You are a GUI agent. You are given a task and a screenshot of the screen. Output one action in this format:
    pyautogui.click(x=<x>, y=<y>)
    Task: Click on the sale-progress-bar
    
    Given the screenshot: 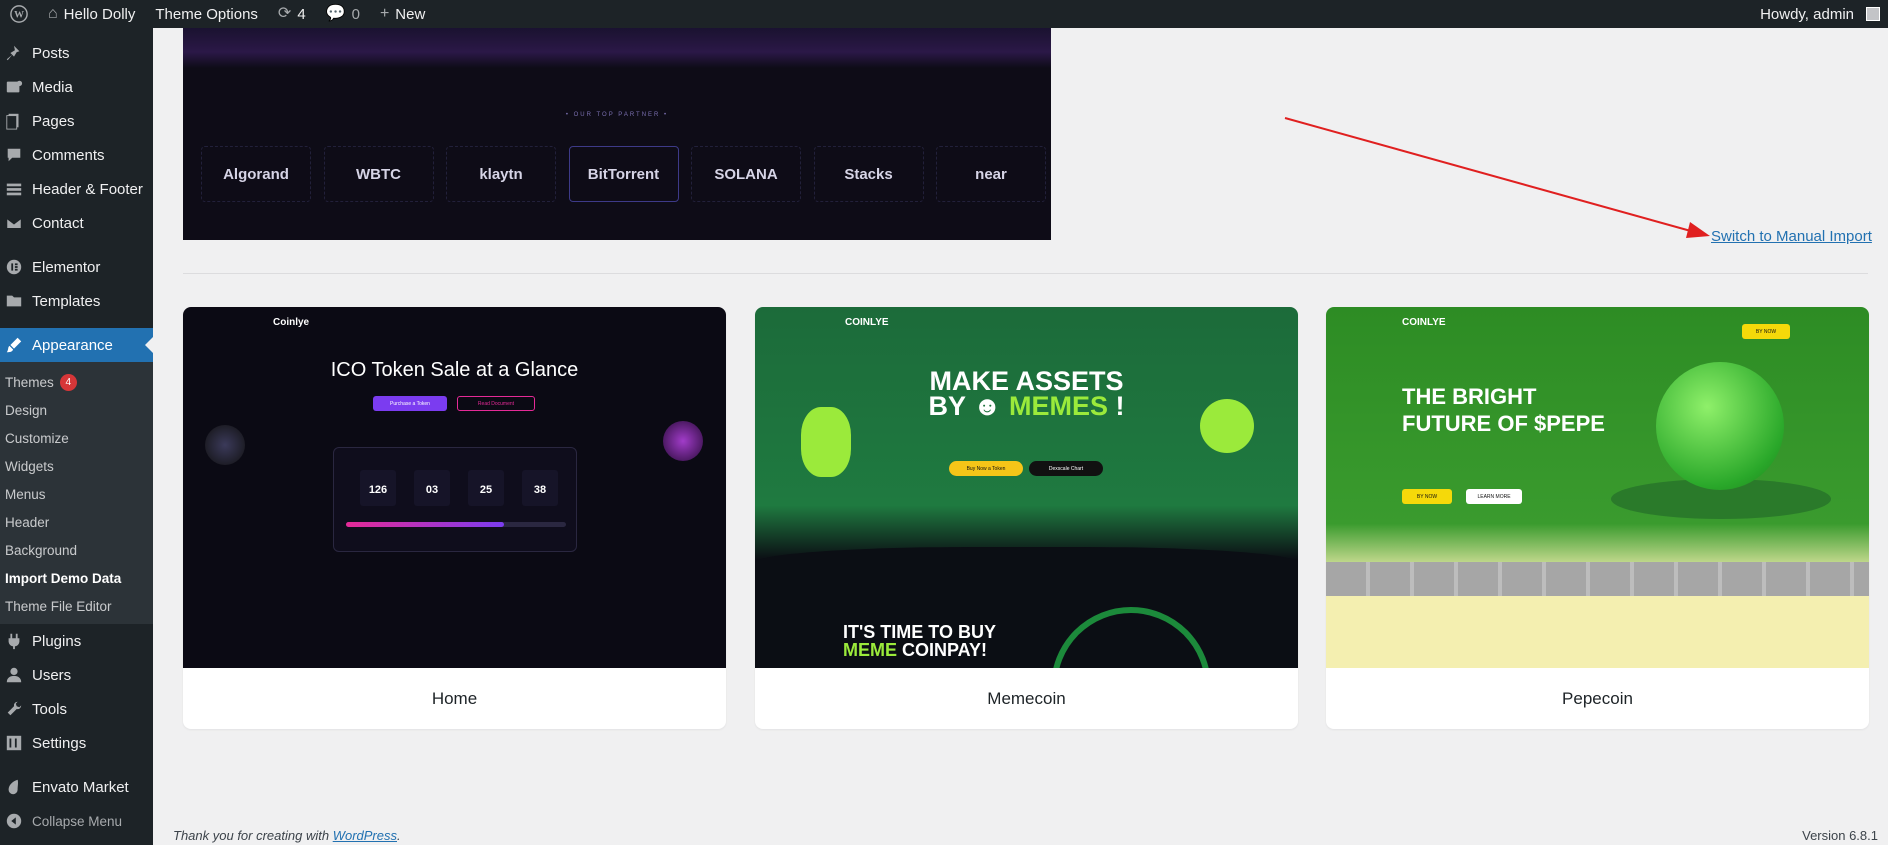 What is the action you would take?
    pyautogui.click(x=456, y=524)
    